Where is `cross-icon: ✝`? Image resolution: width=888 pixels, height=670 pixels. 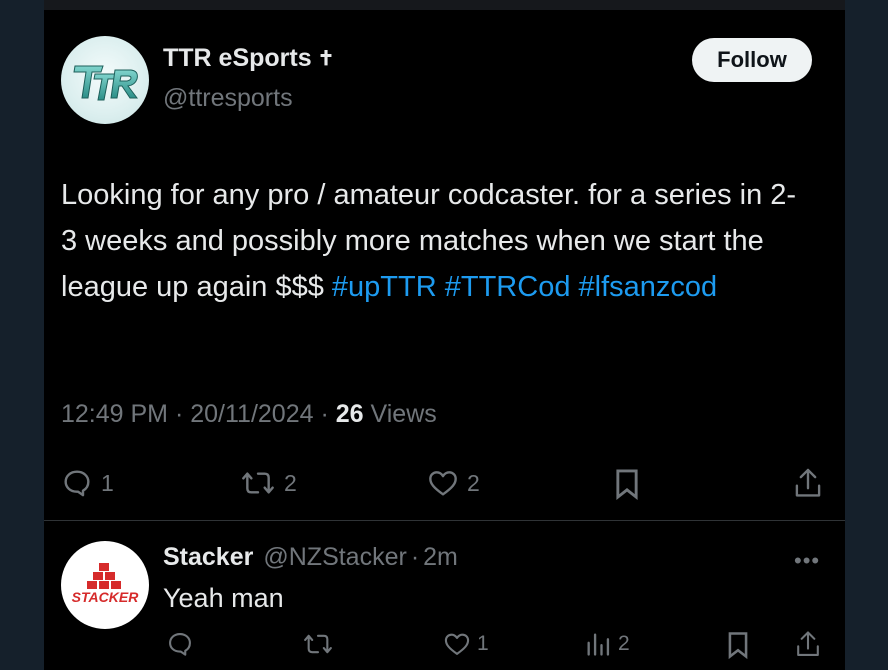
cross-icon: ✝ is located at coordinates (326, 59).